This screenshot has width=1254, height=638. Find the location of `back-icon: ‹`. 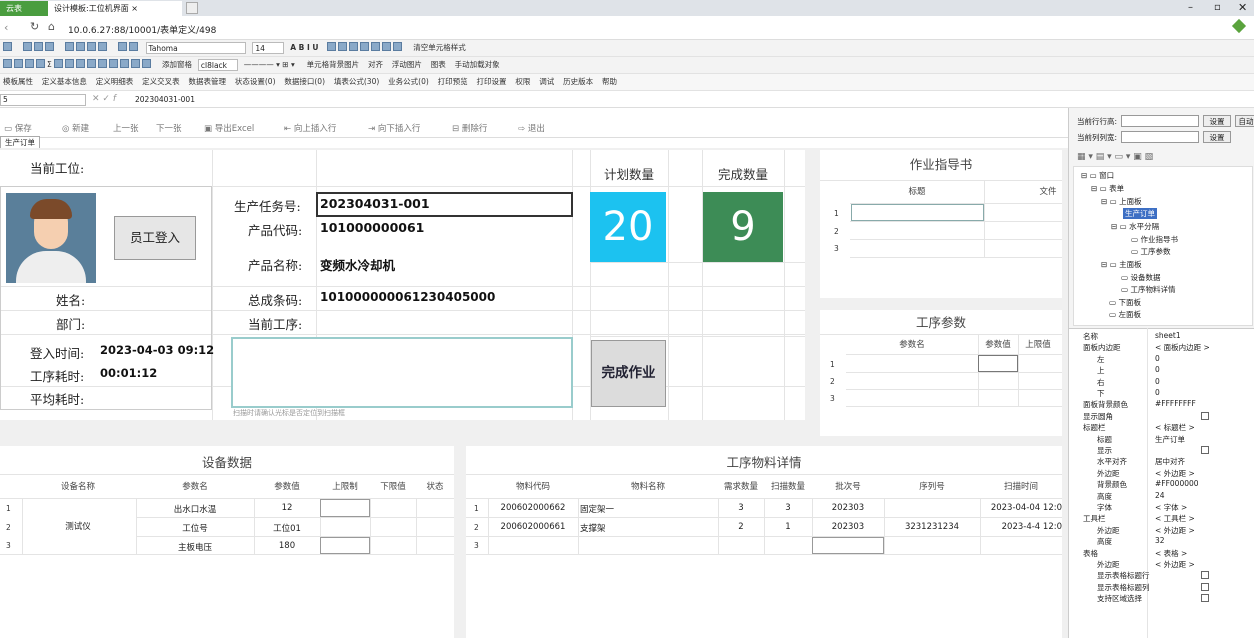

back-icon: ‹ is located at coordinates (6, 27).